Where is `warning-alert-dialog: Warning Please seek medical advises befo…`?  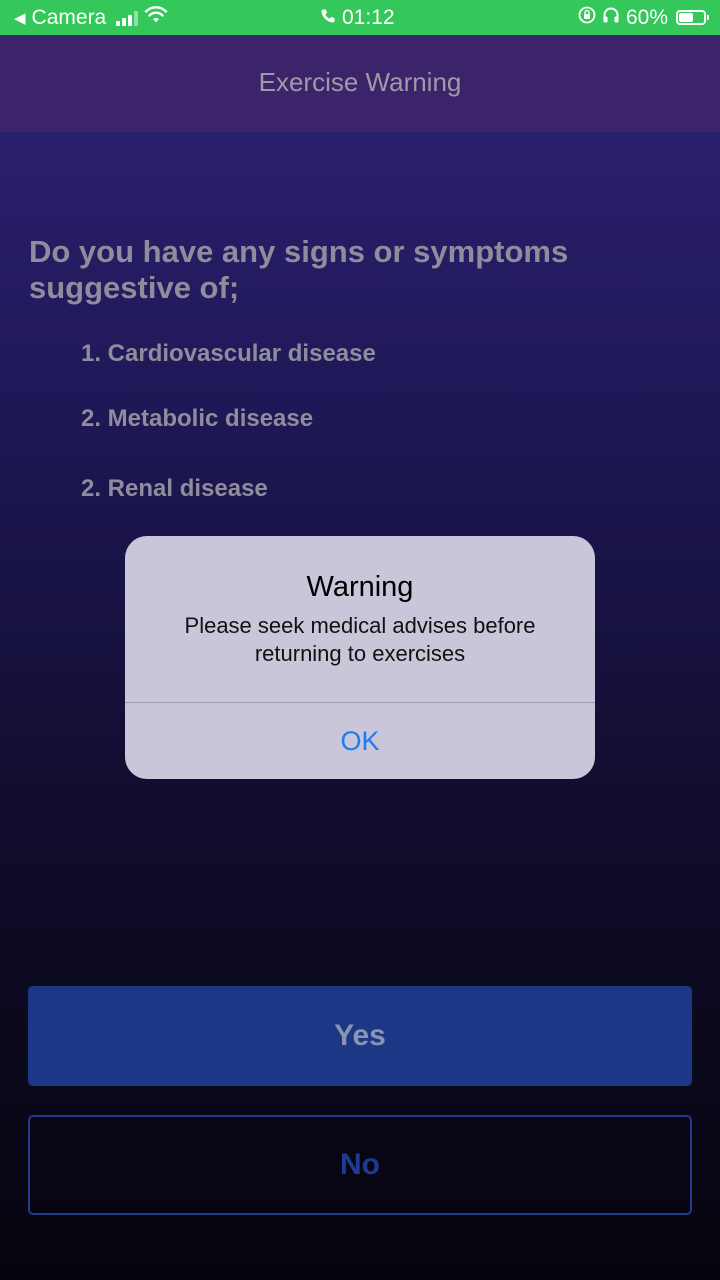
warning-alert-dialog: Warning Please seek medical advises befo… is located at coordinates (360, 657).